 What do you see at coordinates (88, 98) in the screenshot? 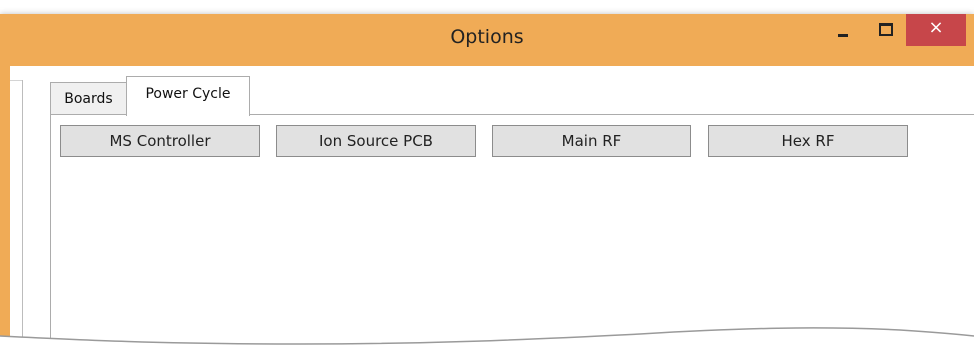
I see `tab-boards: Boards` at bounding box center [88, 98].